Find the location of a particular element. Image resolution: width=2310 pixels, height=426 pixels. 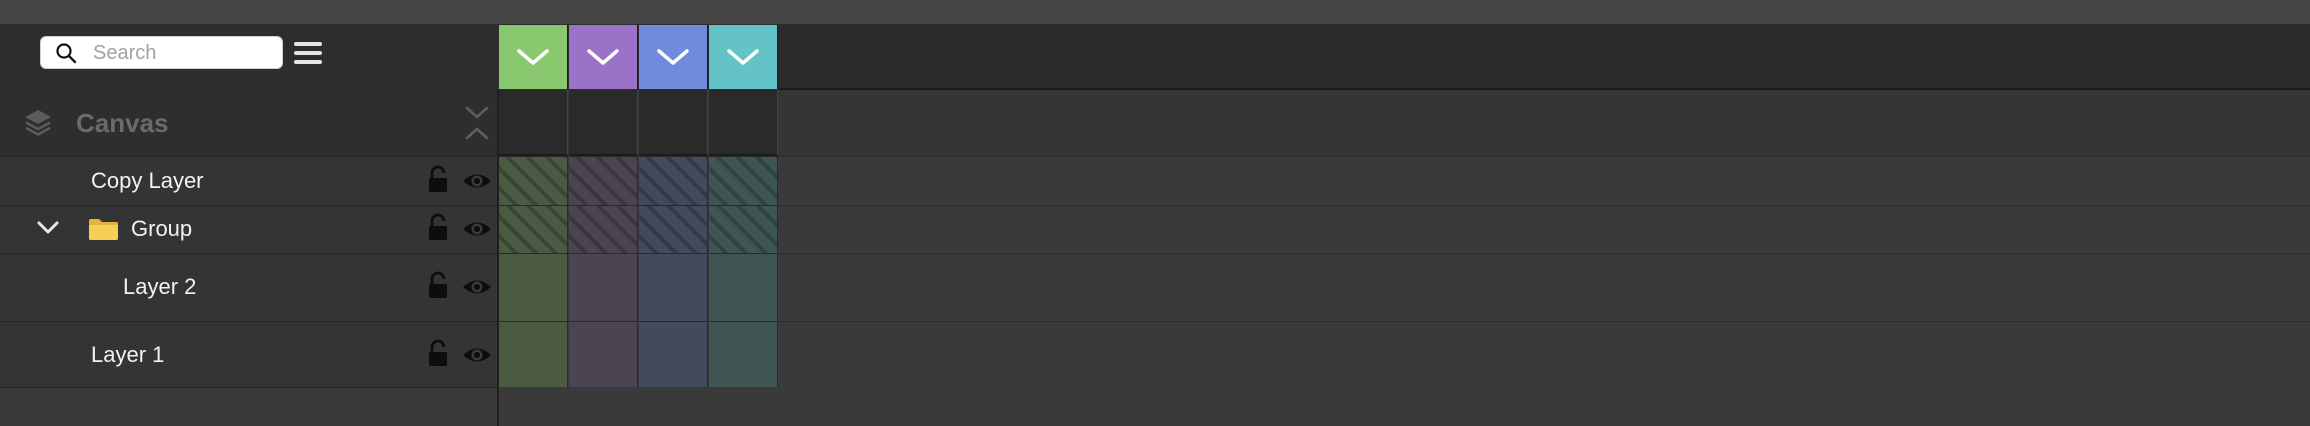

timeline-header is located at coordinates (1544, 57).